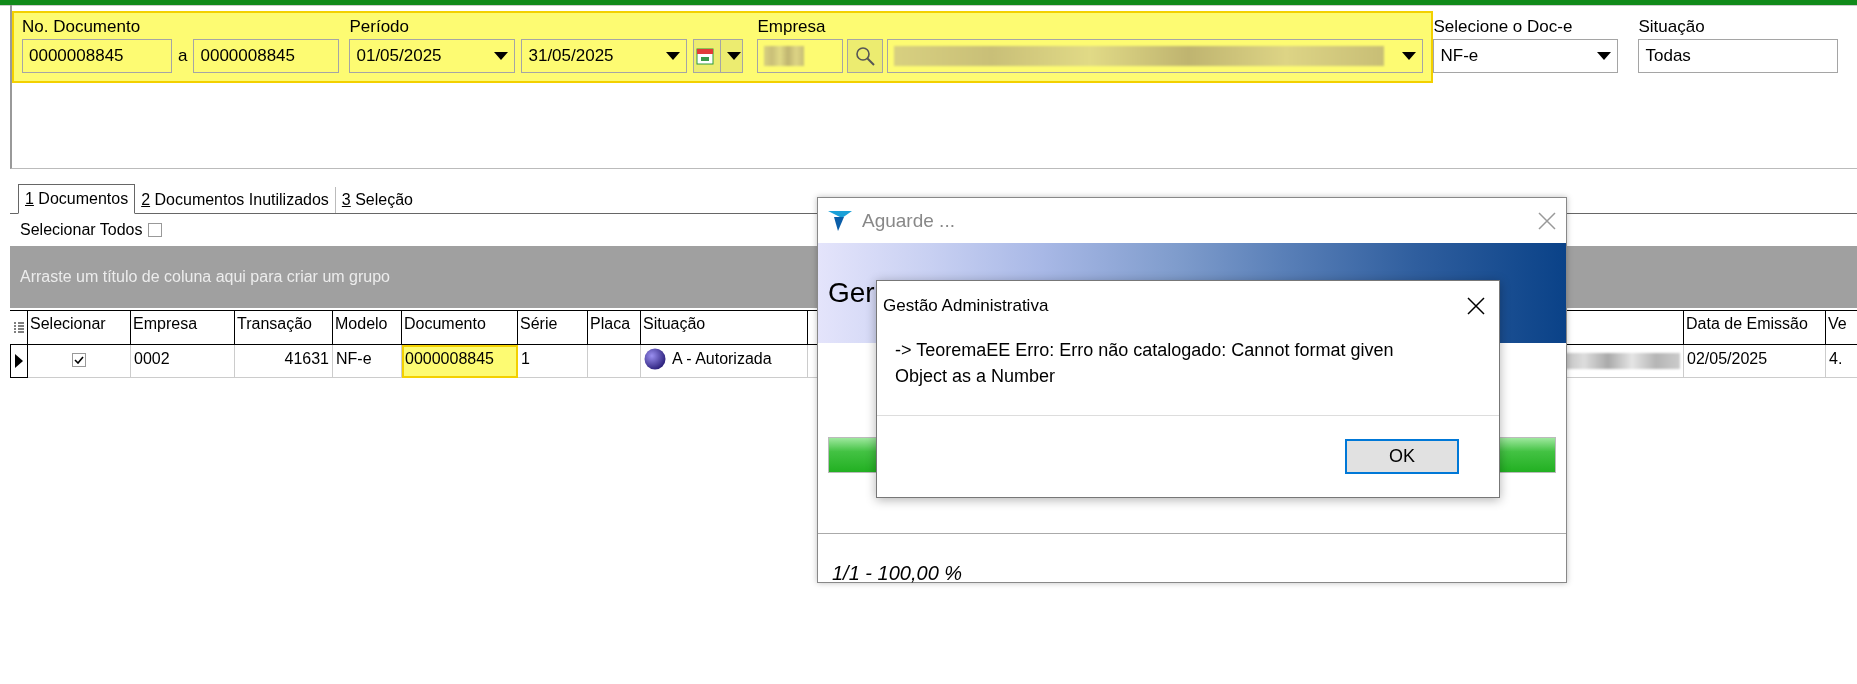  I want to click on table-cell: 41631, so click(284, 361).